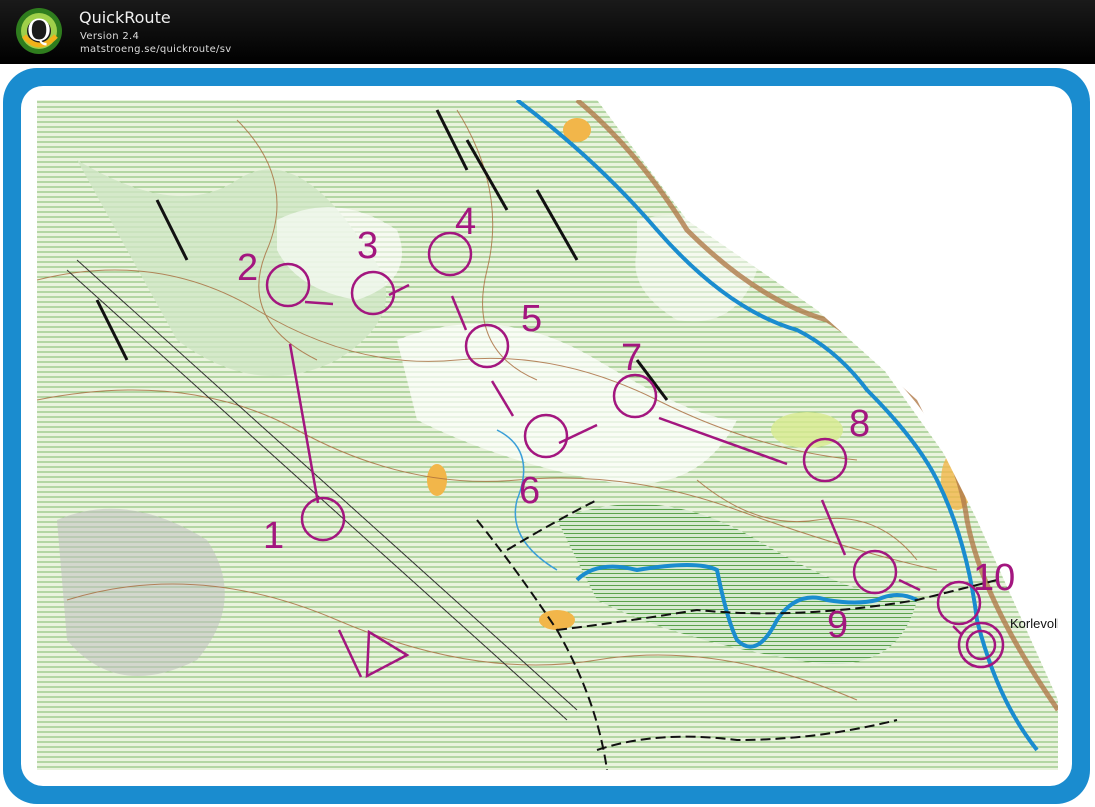 This screenshot has width=1095, height=807. I want to click on svg-text: Q, so click(39, 31).